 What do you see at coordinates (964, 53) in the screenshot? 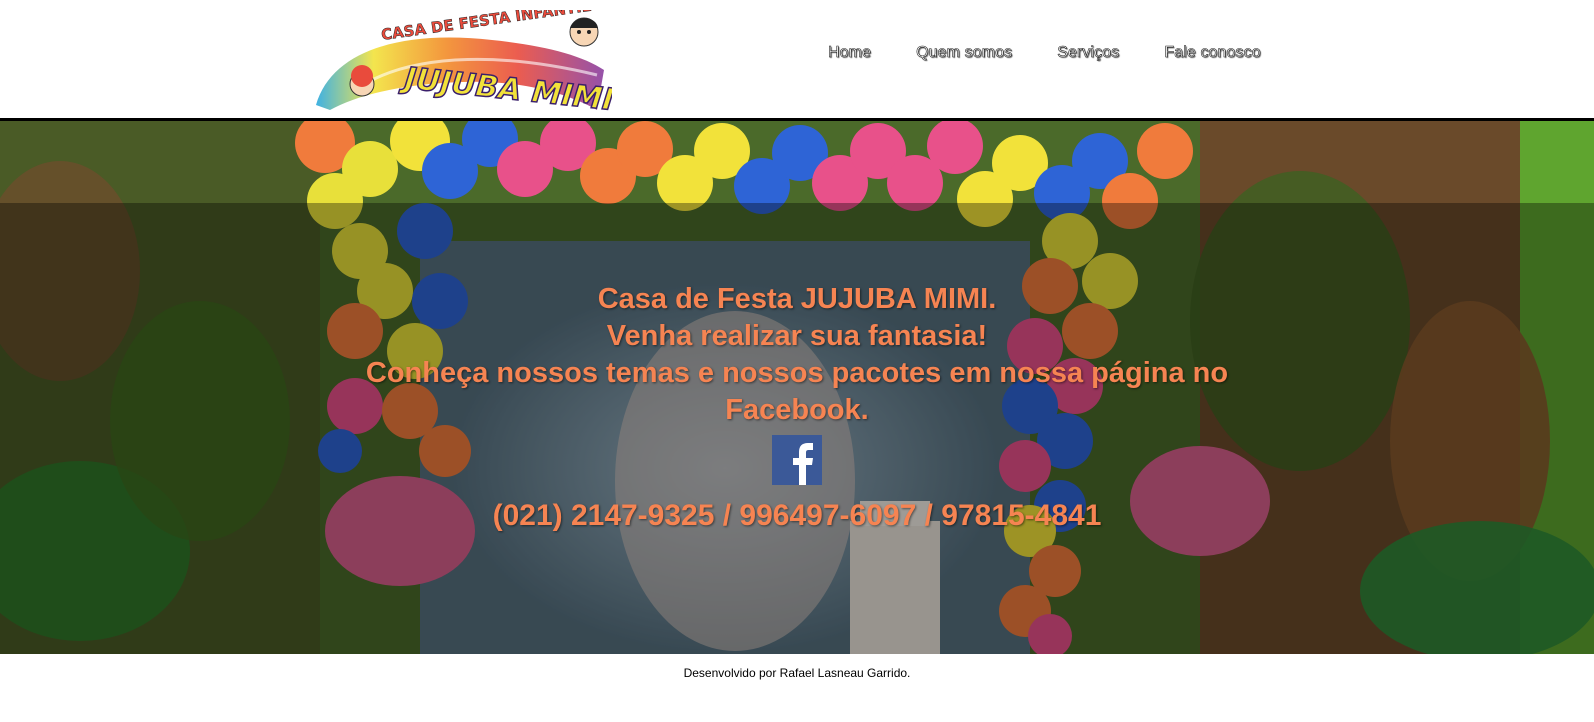
I see `nav-quem-somos: Quem somos` at bounding box center [964, 53].